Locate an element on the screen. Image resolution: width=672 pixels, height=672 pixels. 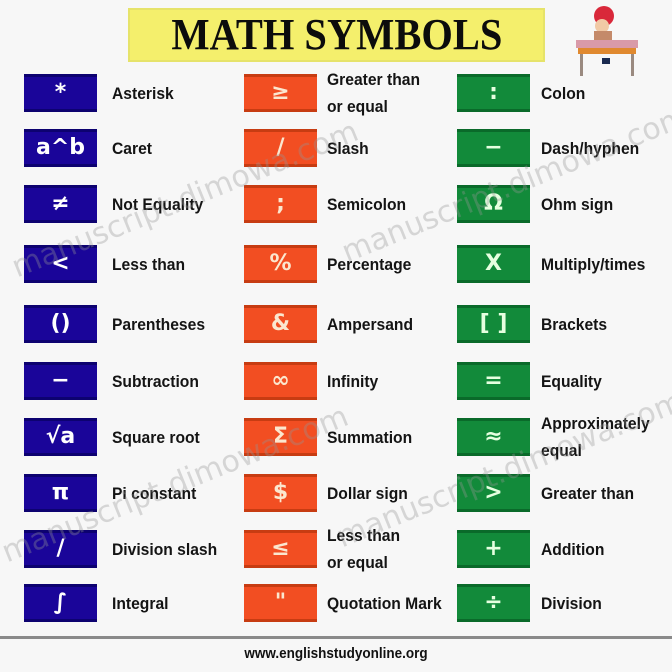
mascot-shoes-icon is located at coordinates (606, 61).